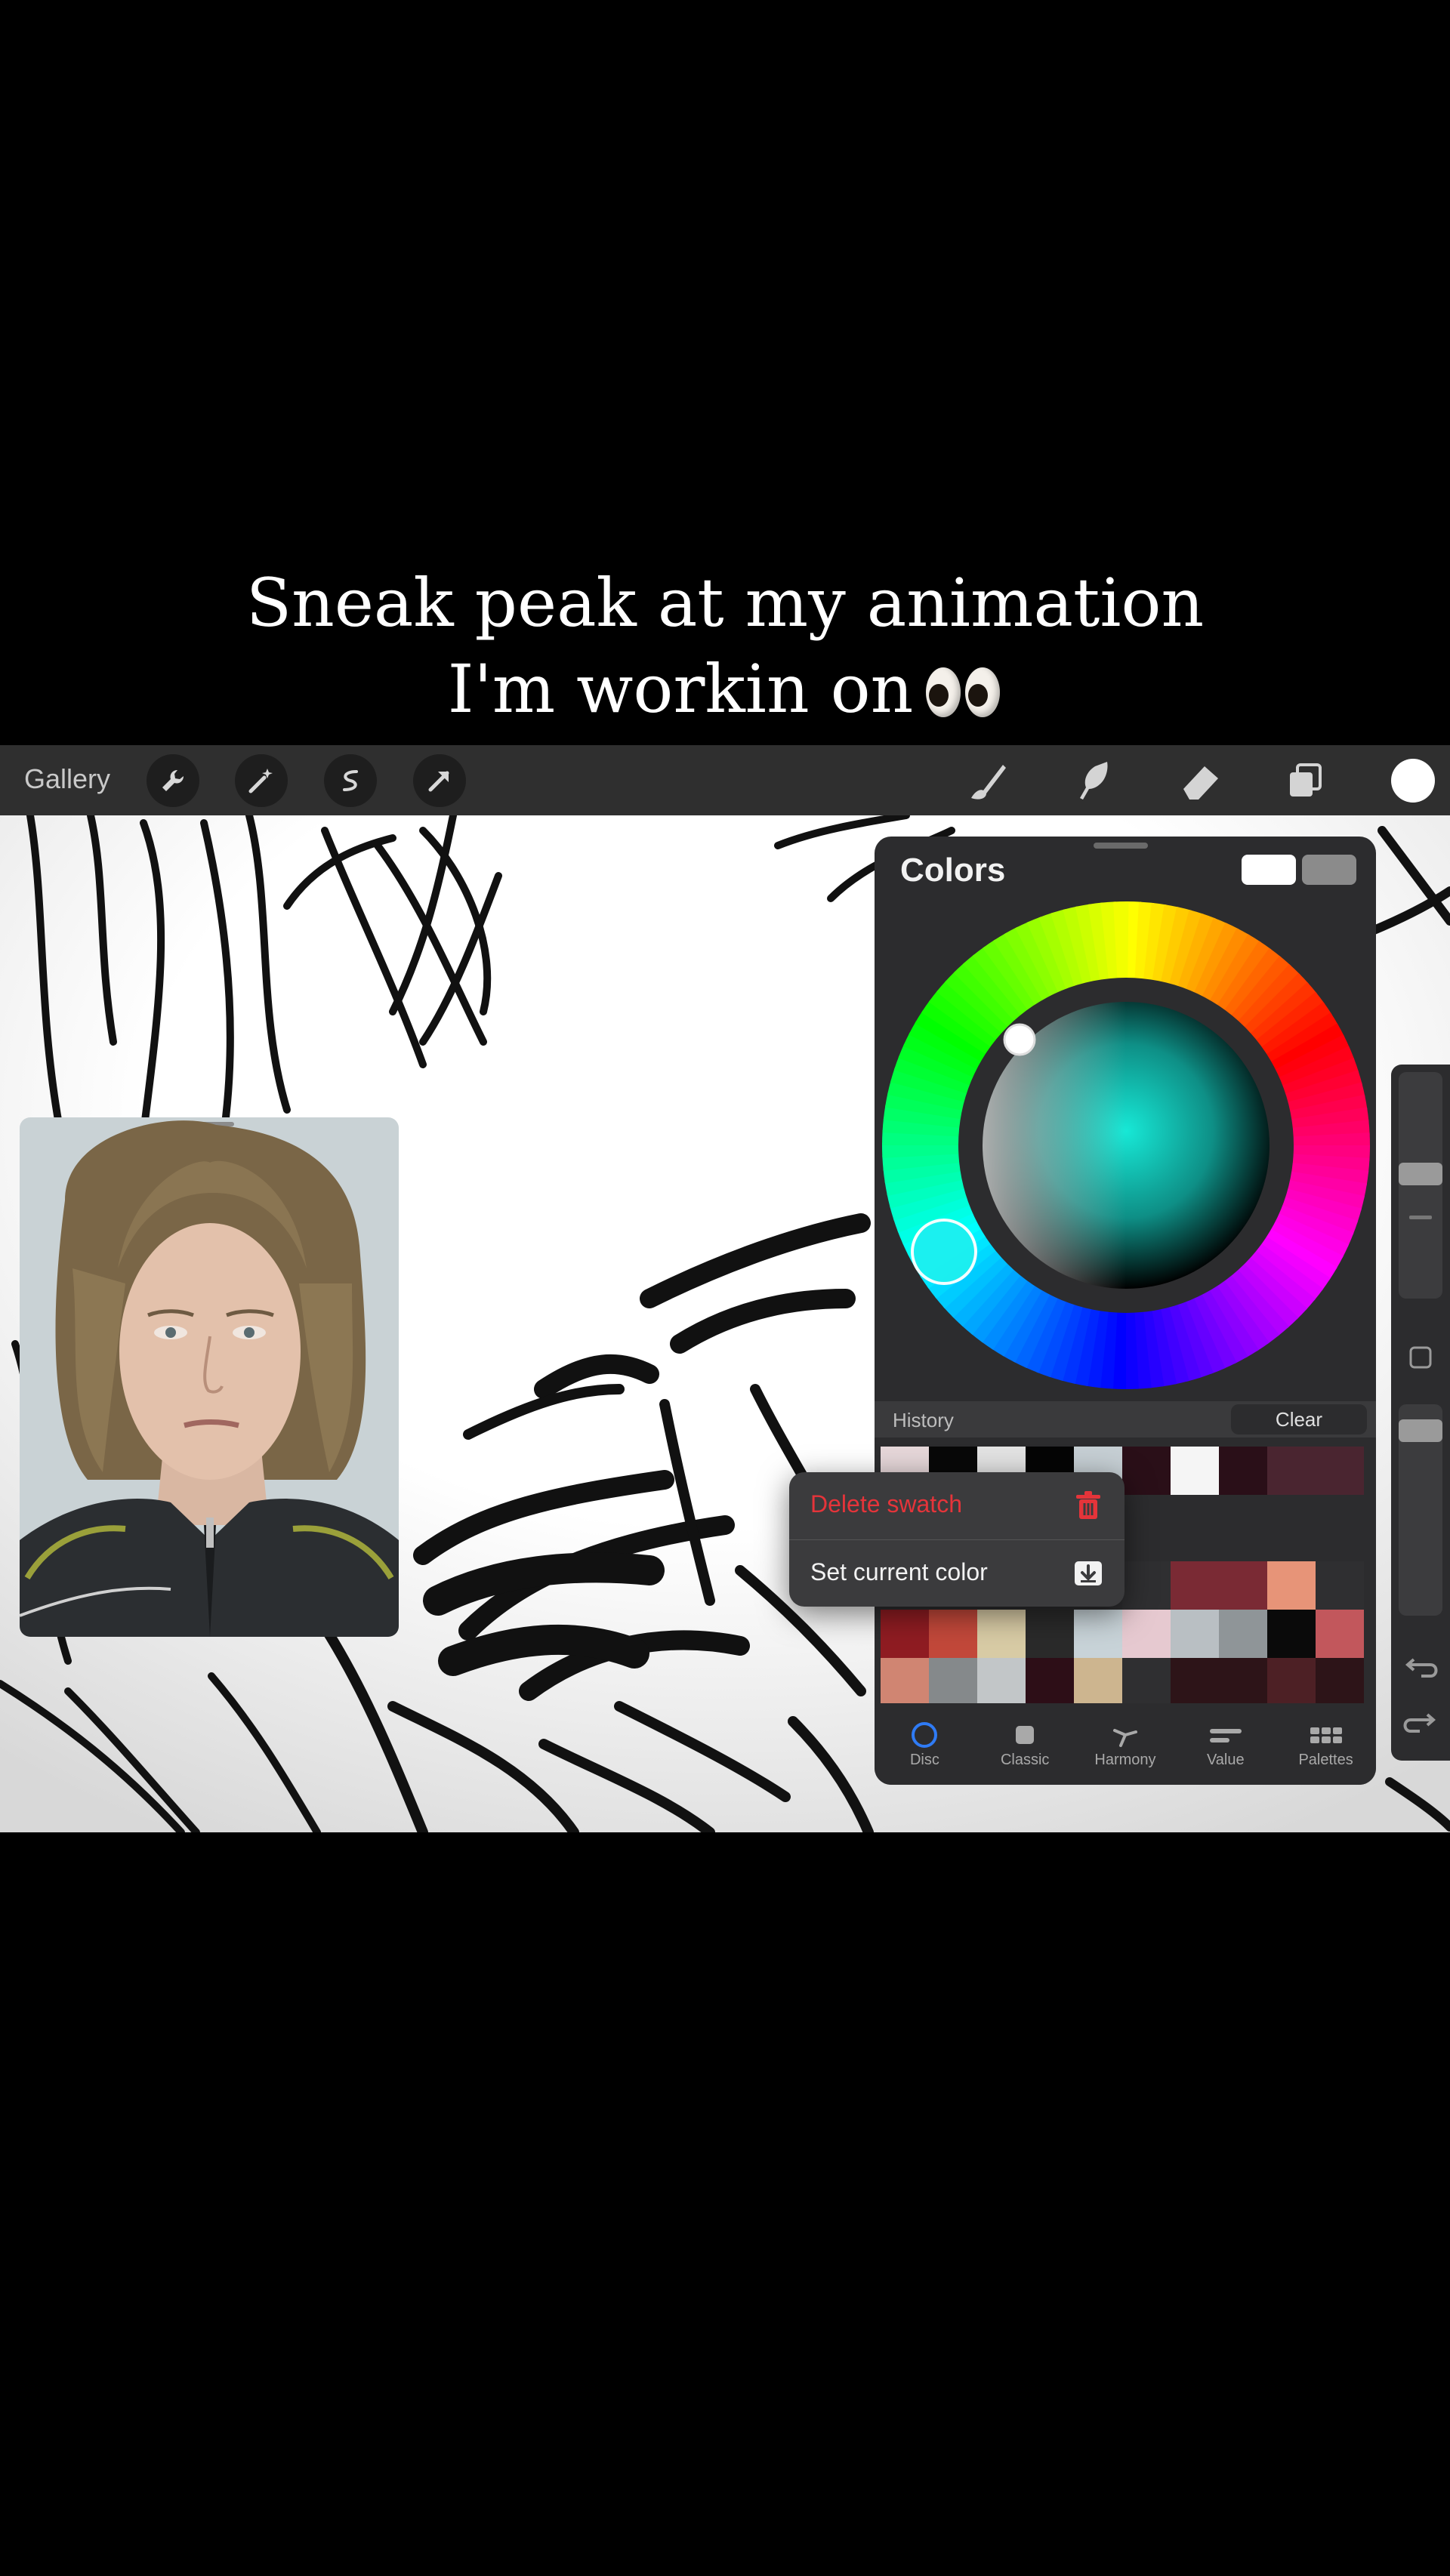 The height and width of the screenshot is (2576, 1450). I want to click on disc-icon, so click(924, 1735).